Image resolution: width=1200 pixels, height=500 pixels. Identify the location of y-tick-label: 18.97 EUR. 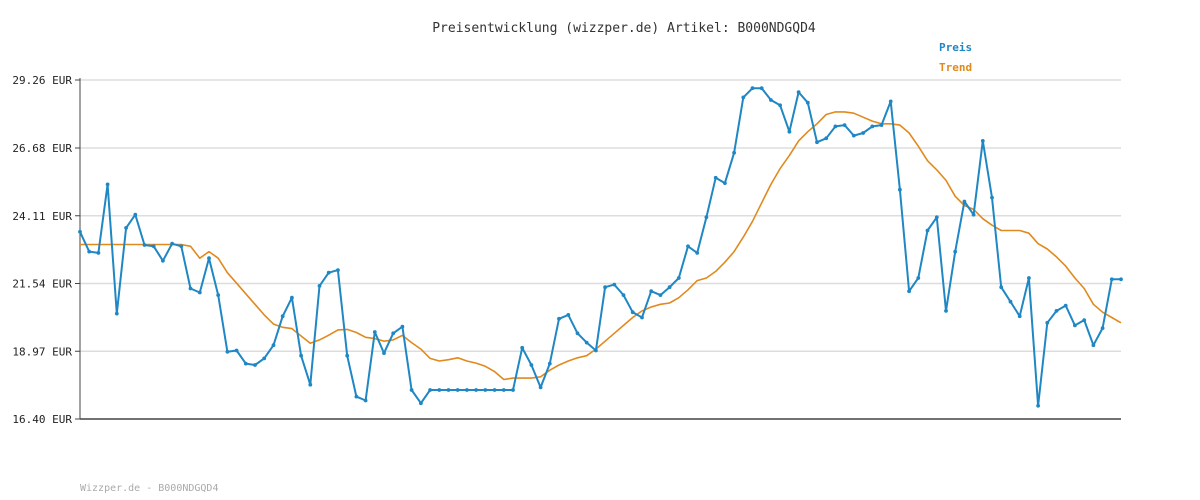
(42, 351).